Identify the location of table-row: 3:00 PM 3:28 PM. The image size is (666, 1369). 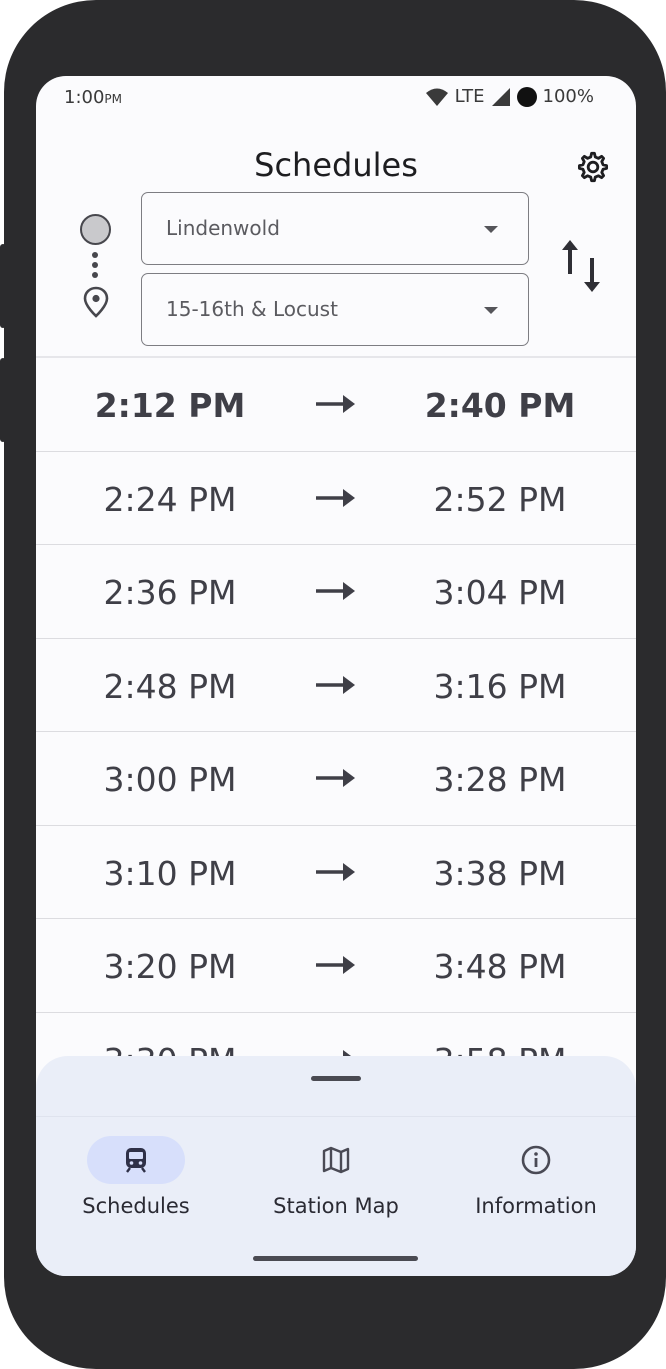
(336, 779).